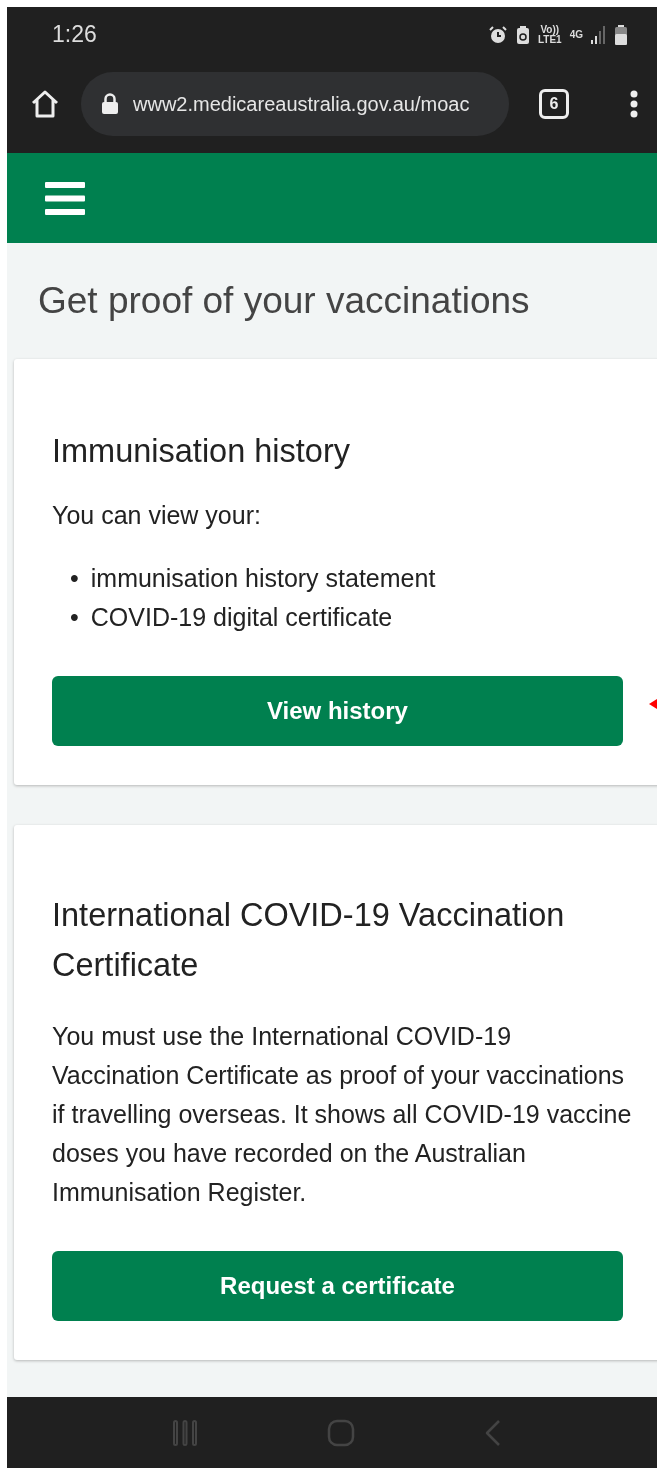 Image resolution: width=657 pixels, height=1468 pixels. What do you see at coordinates (549, 39) in the screenshot?
I see `network-label: LTE1` at bounding box center [549, 39].